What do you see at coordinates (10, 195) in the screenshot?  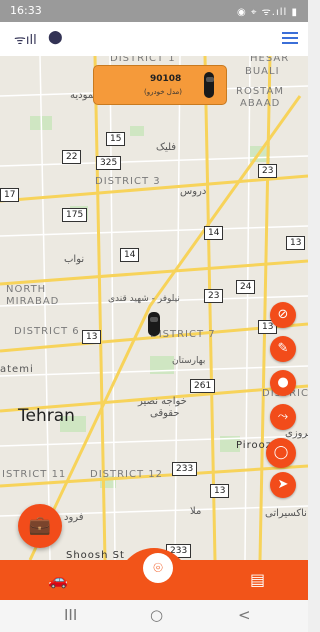 I see `road-number: 17` at bounding box center [10, 195].